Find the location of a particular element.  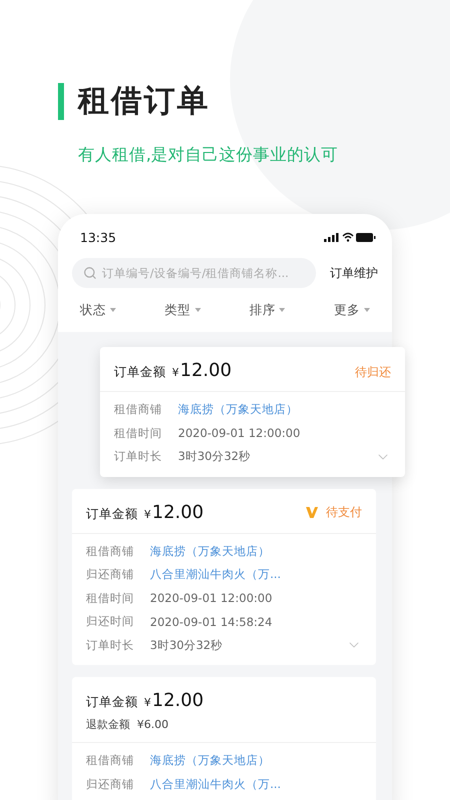

filter-dropdown: 状态 is located at coordinates (98, 310).